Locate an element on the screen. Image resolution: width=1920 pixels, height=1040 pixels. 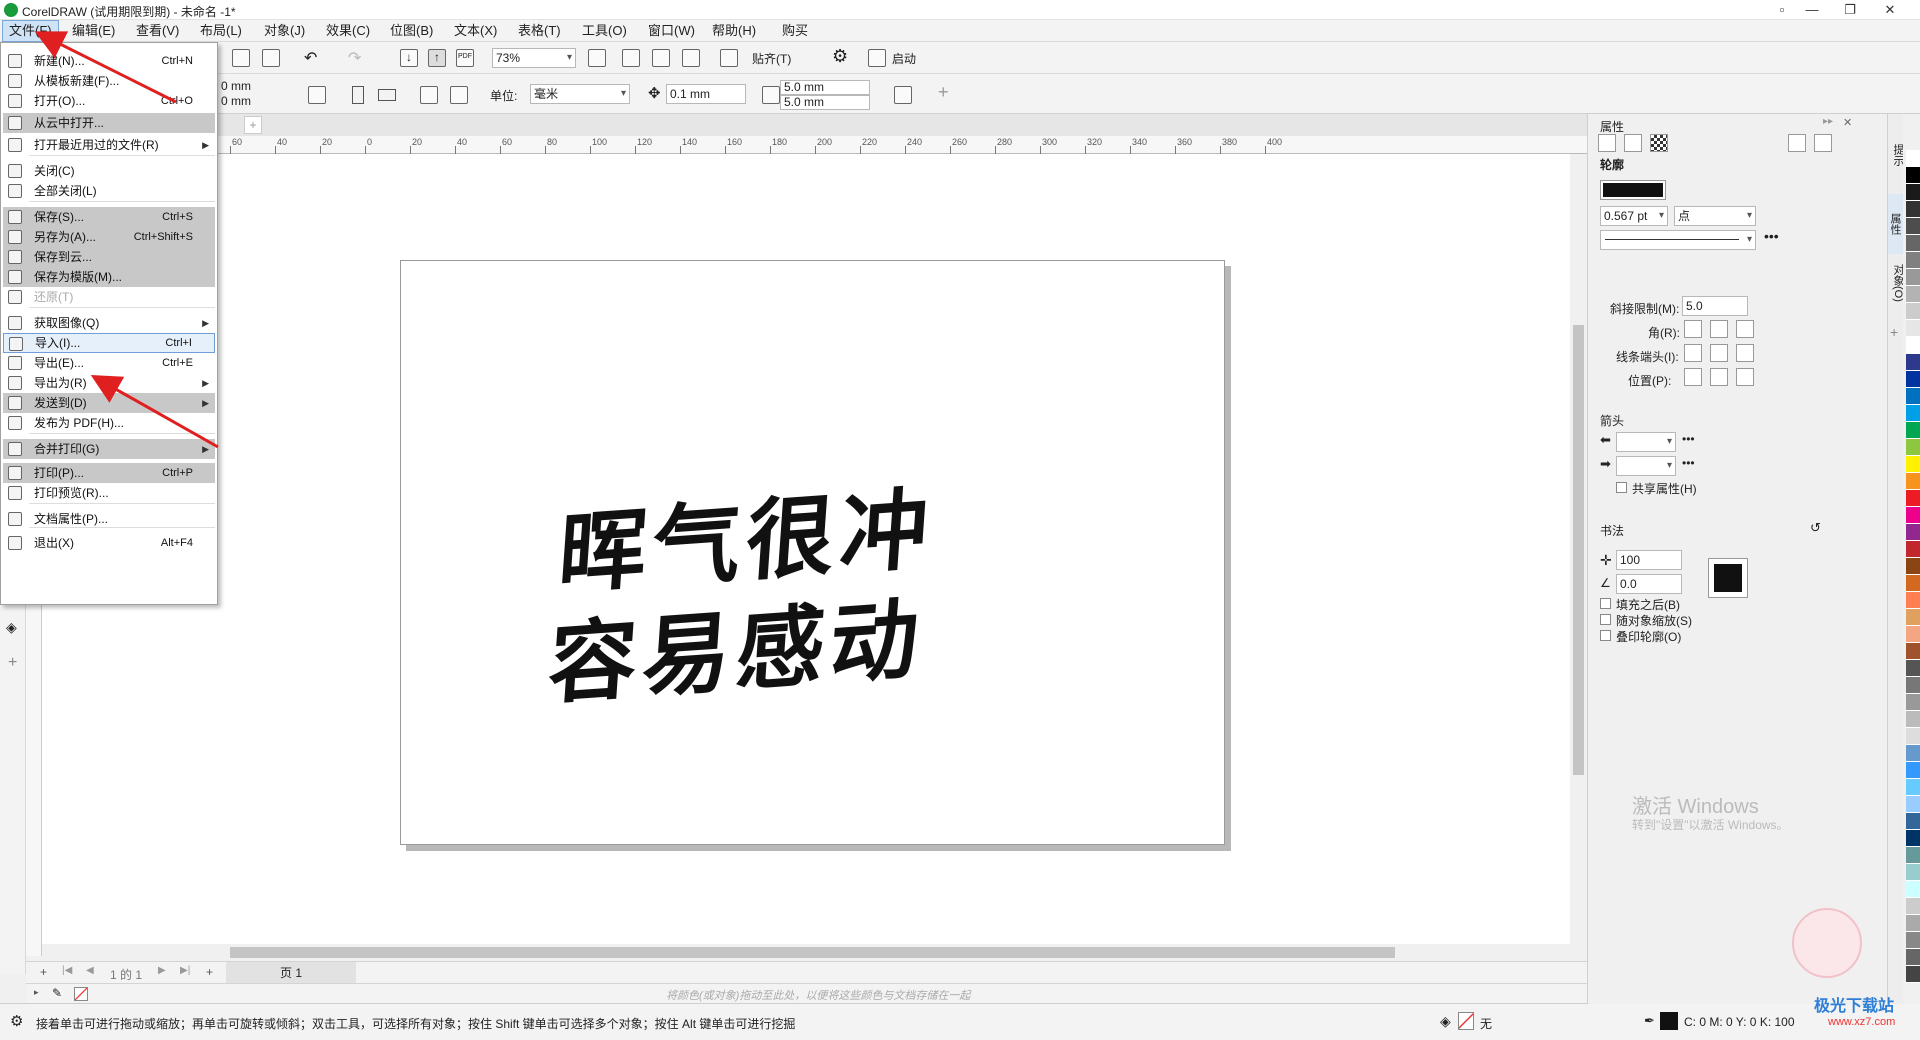
line-style-more-icon: ••• is located at coordinates (1771, 236).